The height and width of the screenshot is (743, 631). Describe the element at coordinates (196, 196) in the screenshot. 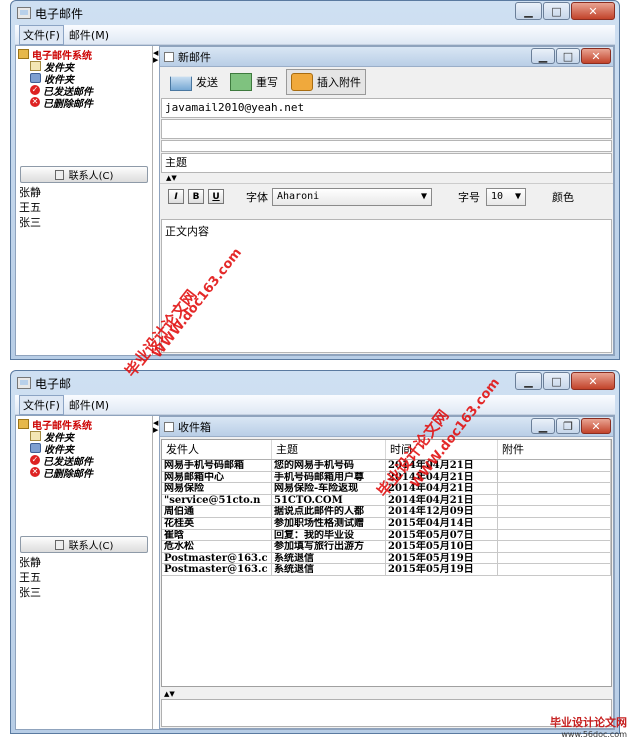

I see `bold-button: B` at that location.